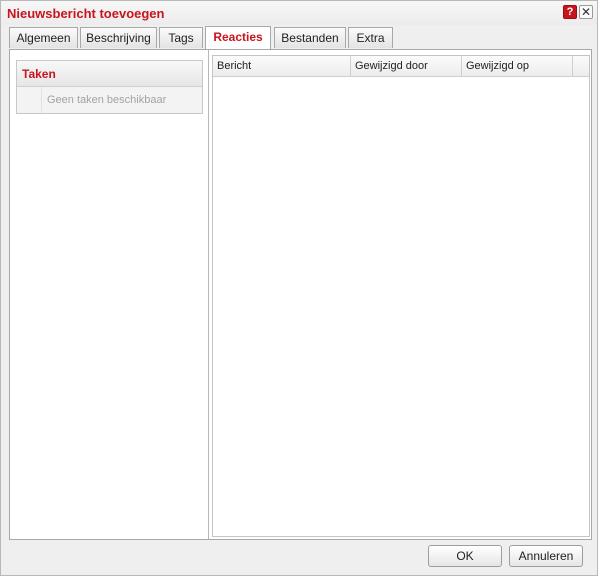 The height and width of the screenshot is (578, 600). I want to click on column-header-gewijzigd-op: Gewijzigd op, so click(517, 66).